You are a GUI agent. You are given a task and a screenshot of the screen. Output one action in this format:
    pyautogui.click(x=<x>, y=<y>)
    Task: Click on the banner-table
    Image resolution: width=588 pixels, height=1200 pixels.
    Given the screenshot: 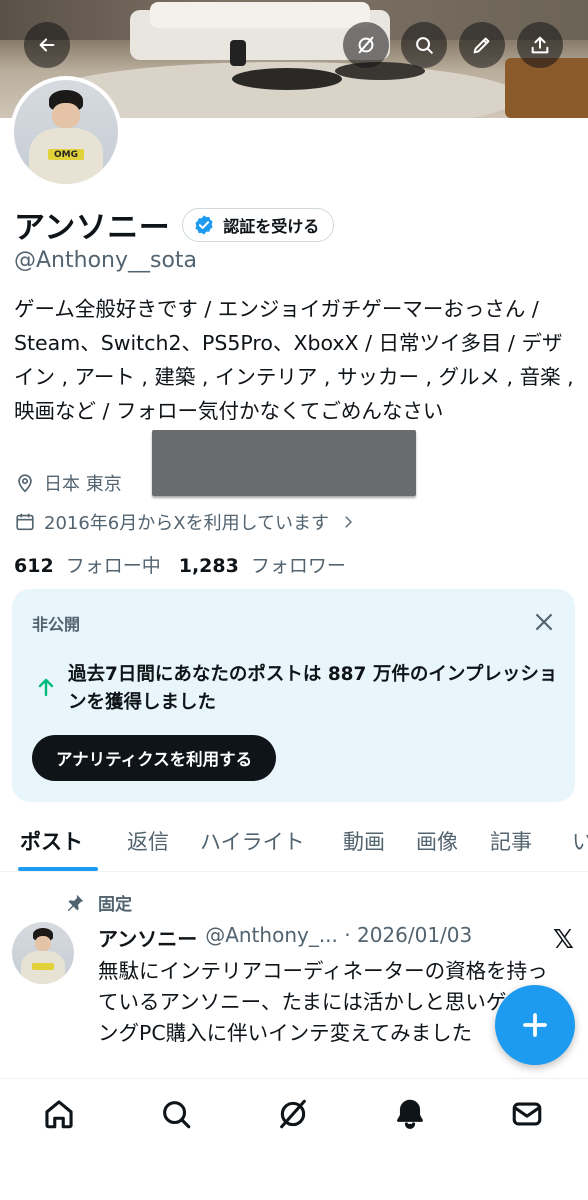 What is the action you would take?
    pyautogui.click(x=287, y=79)
    